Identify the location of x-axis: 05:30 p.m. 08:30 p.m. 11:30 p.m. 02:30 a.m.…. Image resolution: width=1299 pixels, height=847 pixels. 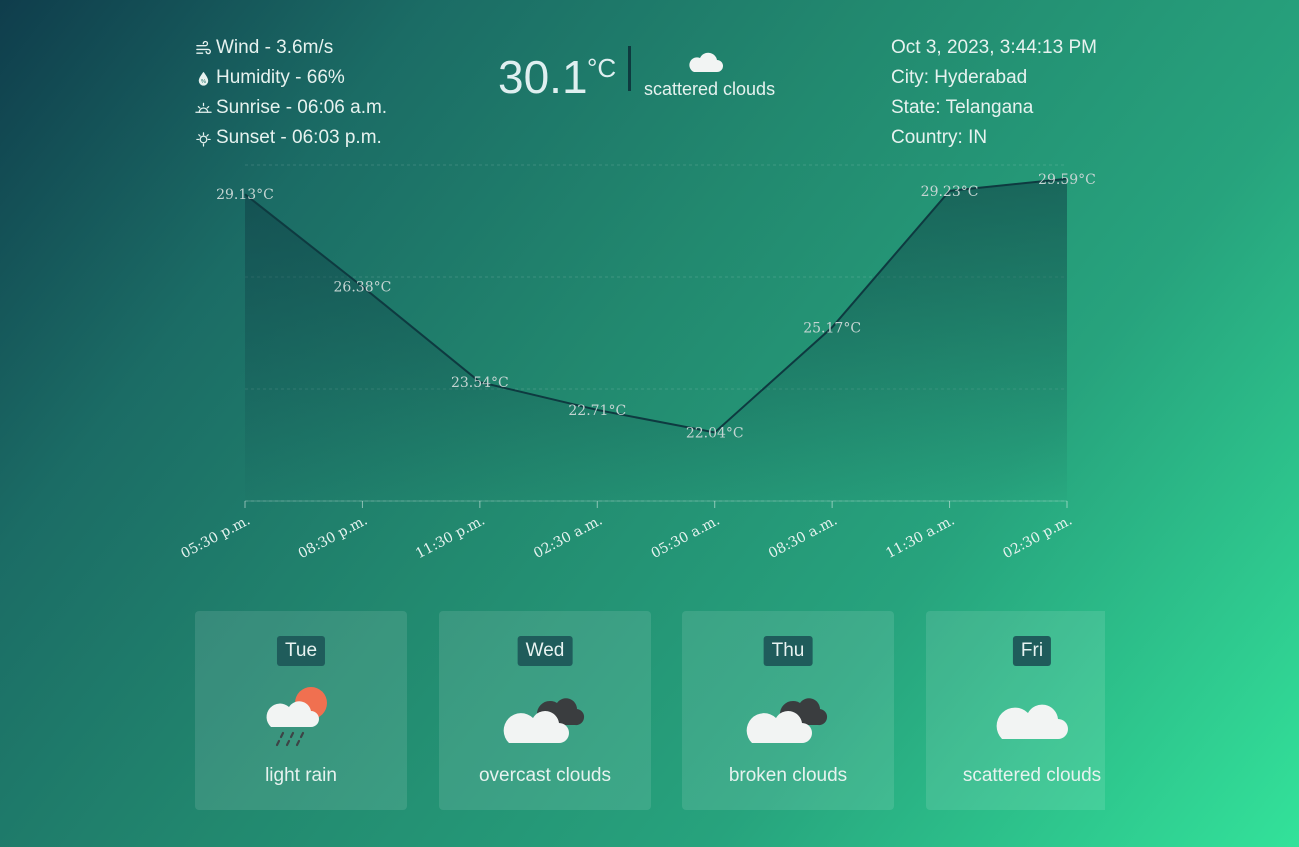
(626, 531).